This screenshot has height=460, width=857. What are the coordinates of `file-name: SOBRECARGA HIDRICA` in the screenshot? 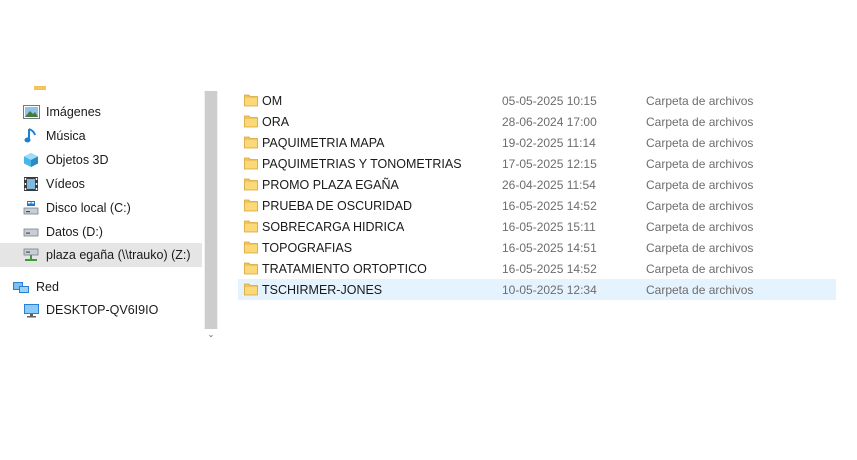 It's located at (333, 226).